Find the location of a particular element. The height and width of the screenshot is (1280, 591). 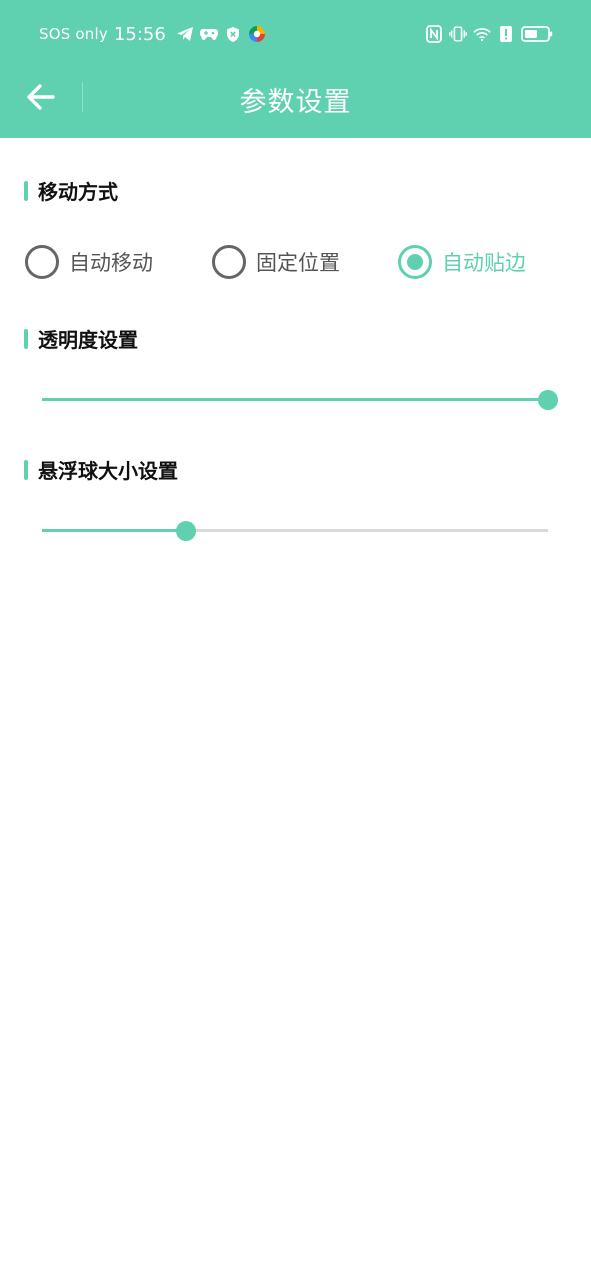

ball-size-slider is located at coordinates (295, 531).